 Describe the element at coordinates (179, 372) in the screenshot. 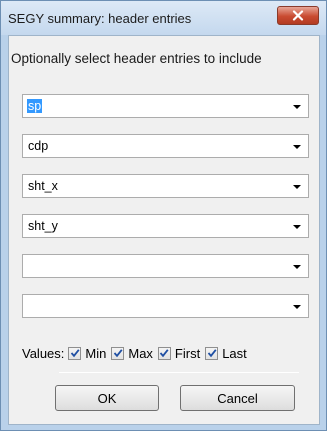

I see `separator` at that location.